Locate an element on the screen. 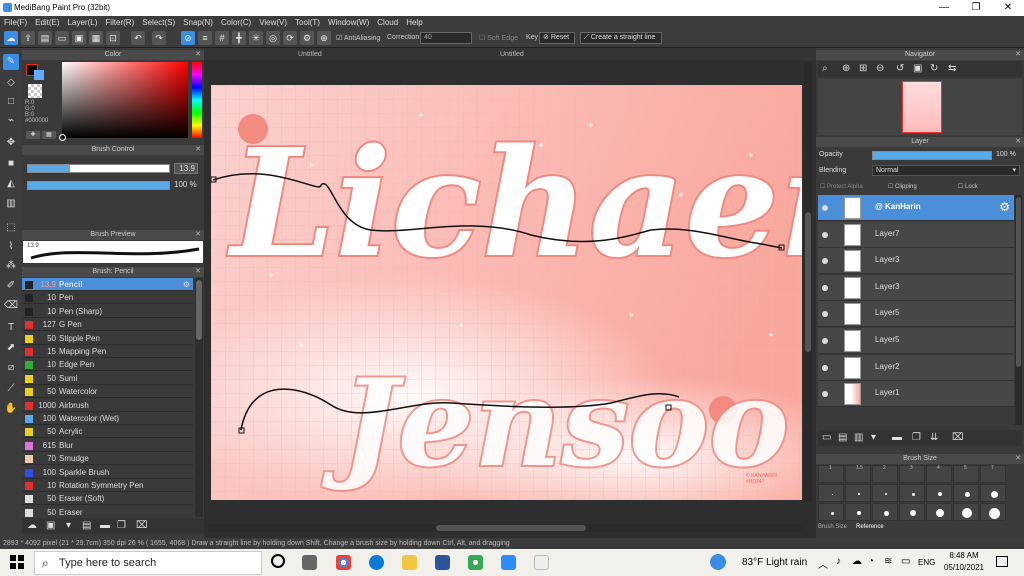 The image size is (1024, 576). soft-edge-checkbox: ☐ Soft Edge is located at coordinates (498, 38).